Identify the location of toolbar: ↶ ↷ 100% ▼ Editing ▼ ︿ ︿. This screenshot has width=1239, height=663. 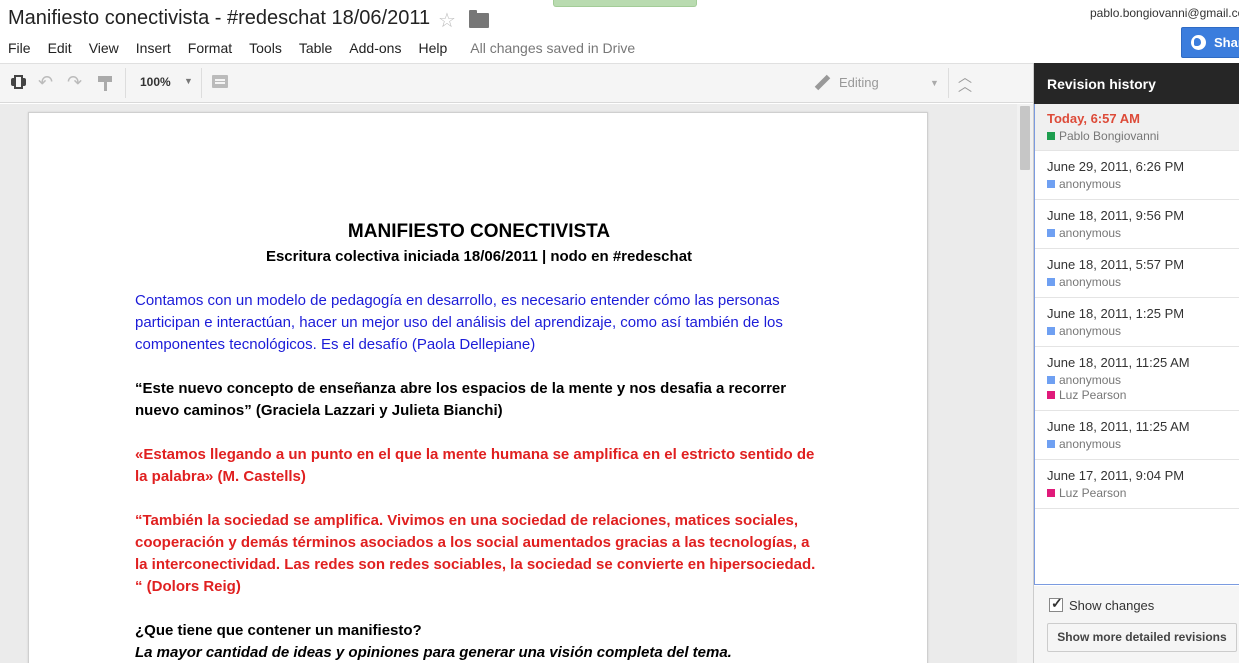
(516, 83).